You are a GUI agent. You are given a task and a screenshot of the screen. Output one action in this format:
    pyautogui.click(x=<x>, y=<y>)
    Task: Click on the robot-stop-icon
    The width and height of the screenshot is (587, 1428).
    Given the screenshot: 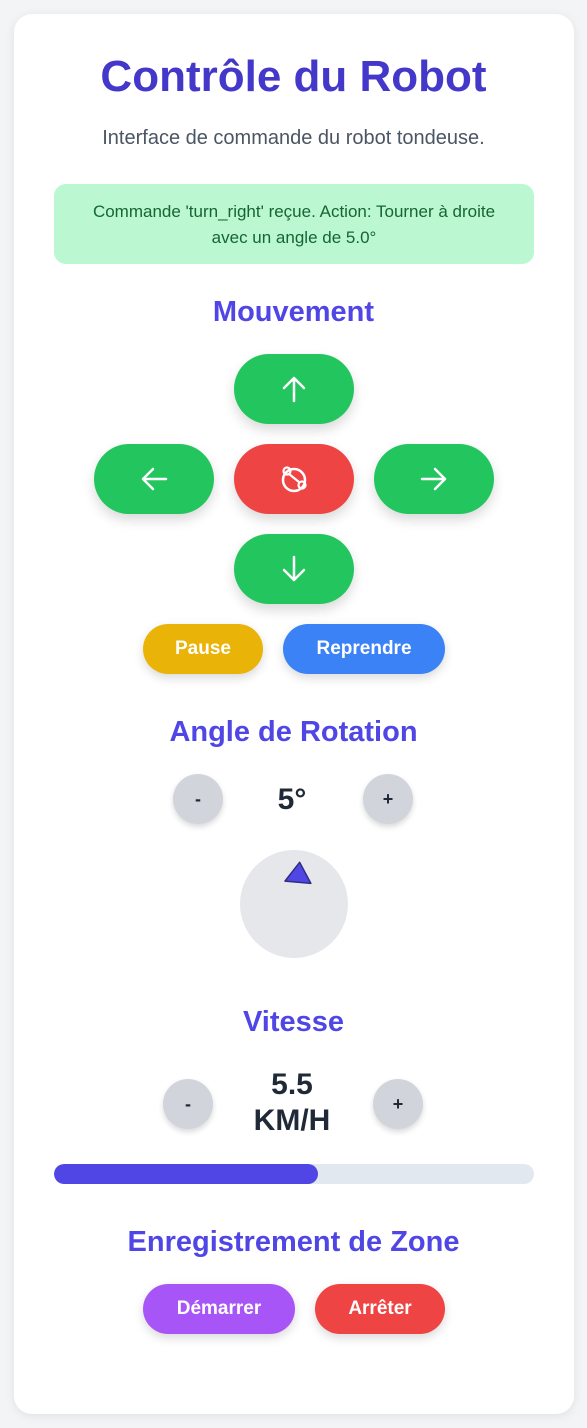 What is the action you would take?
    pyautogui.click(x=294, y=479)
    